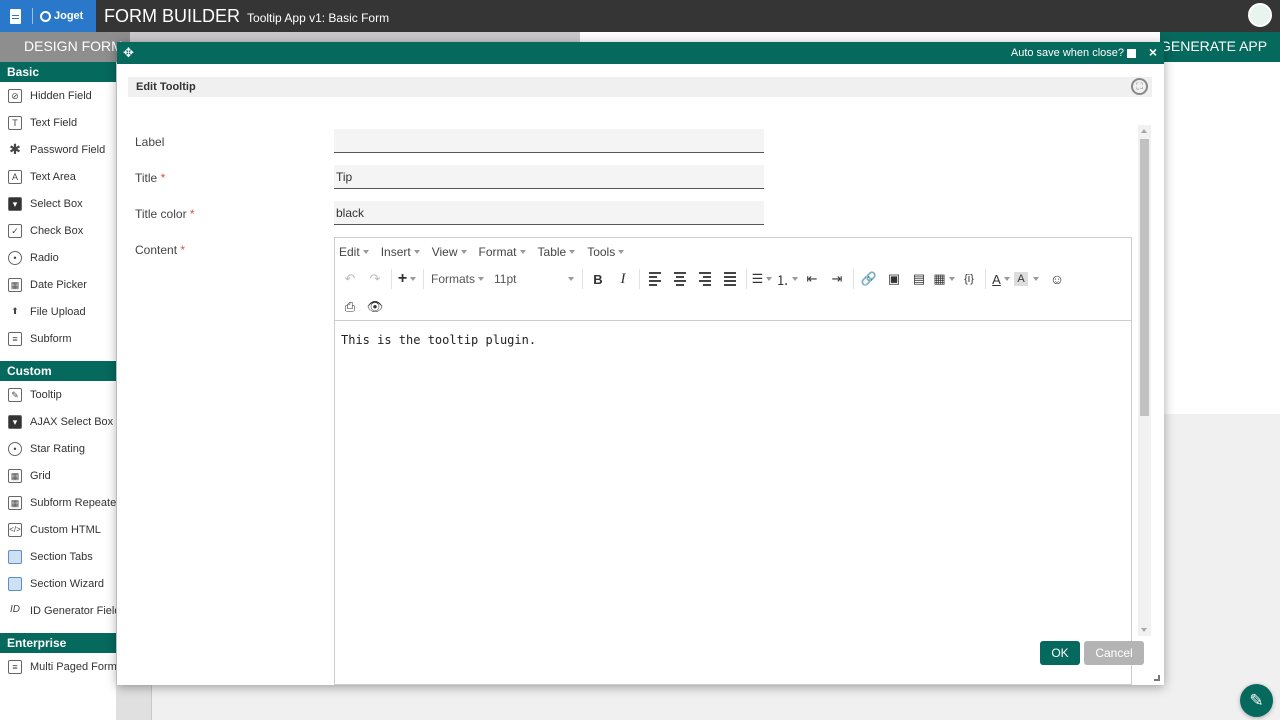 The width and height of the screenshot is (1280, 720). I want to click on grid-icon: ▦, so click(15, 475).